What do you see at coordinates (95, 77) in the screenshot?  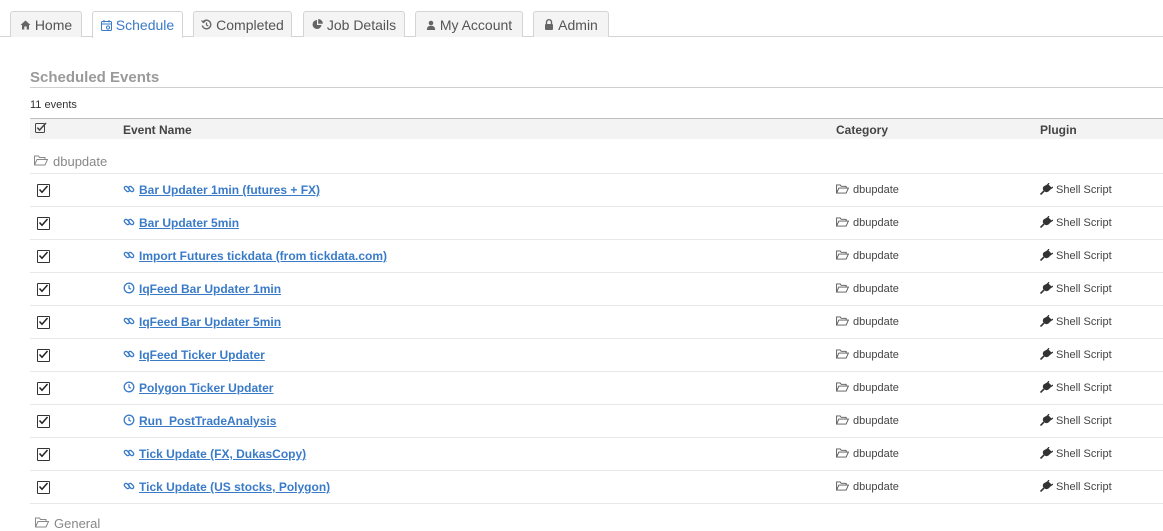 I see `section-title: Scheduled Events` at bounding box center [95, 77].